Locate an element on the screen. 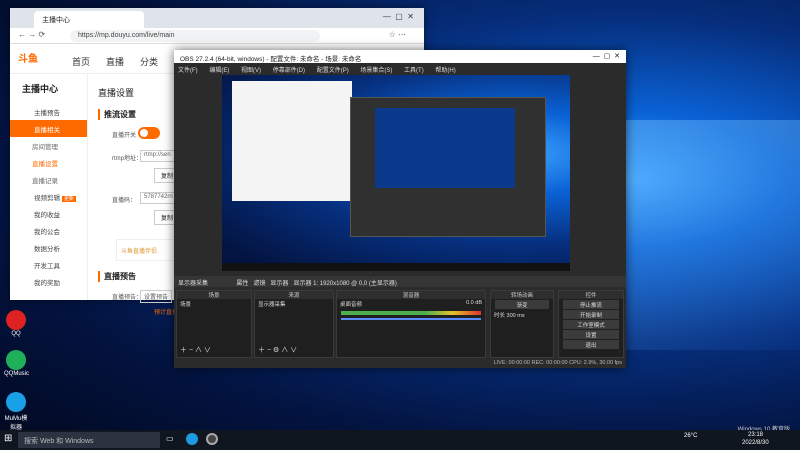 This screenshot has height=450, width=800. dock-title: 来源 is located at coordinates (294, 295).